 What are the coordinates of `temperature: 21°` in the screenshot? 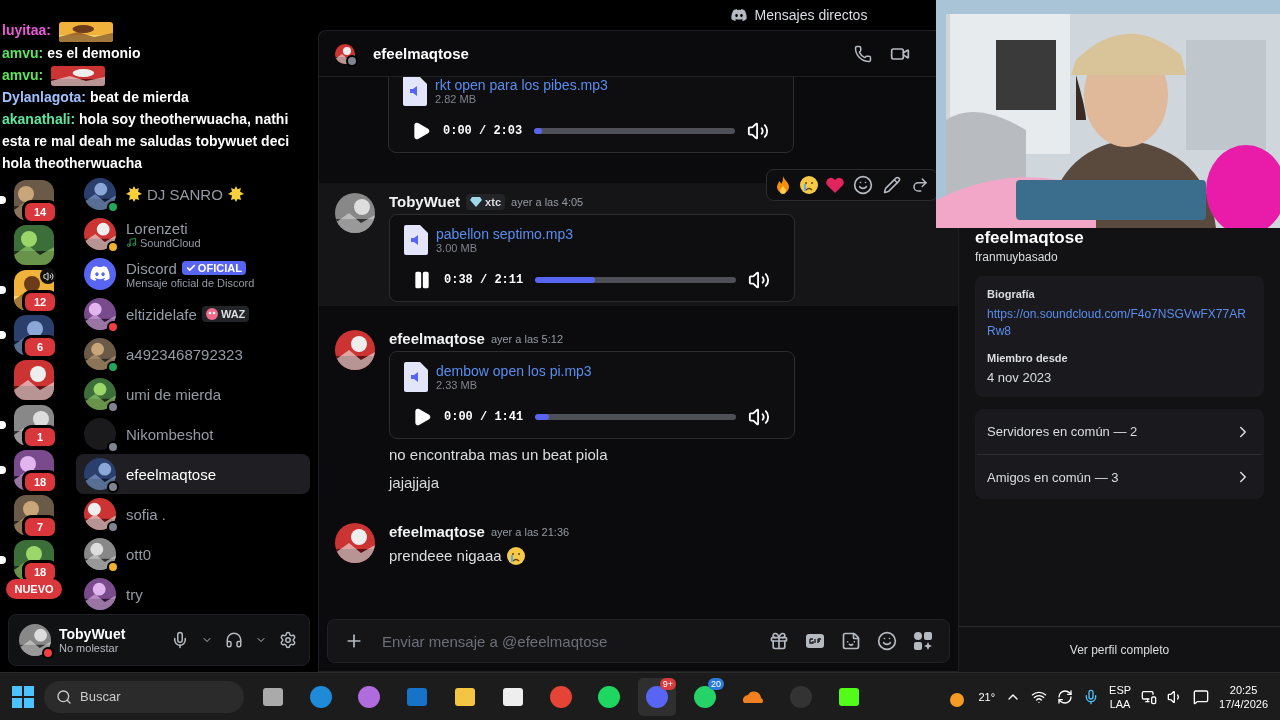 It's located at (987, 696).